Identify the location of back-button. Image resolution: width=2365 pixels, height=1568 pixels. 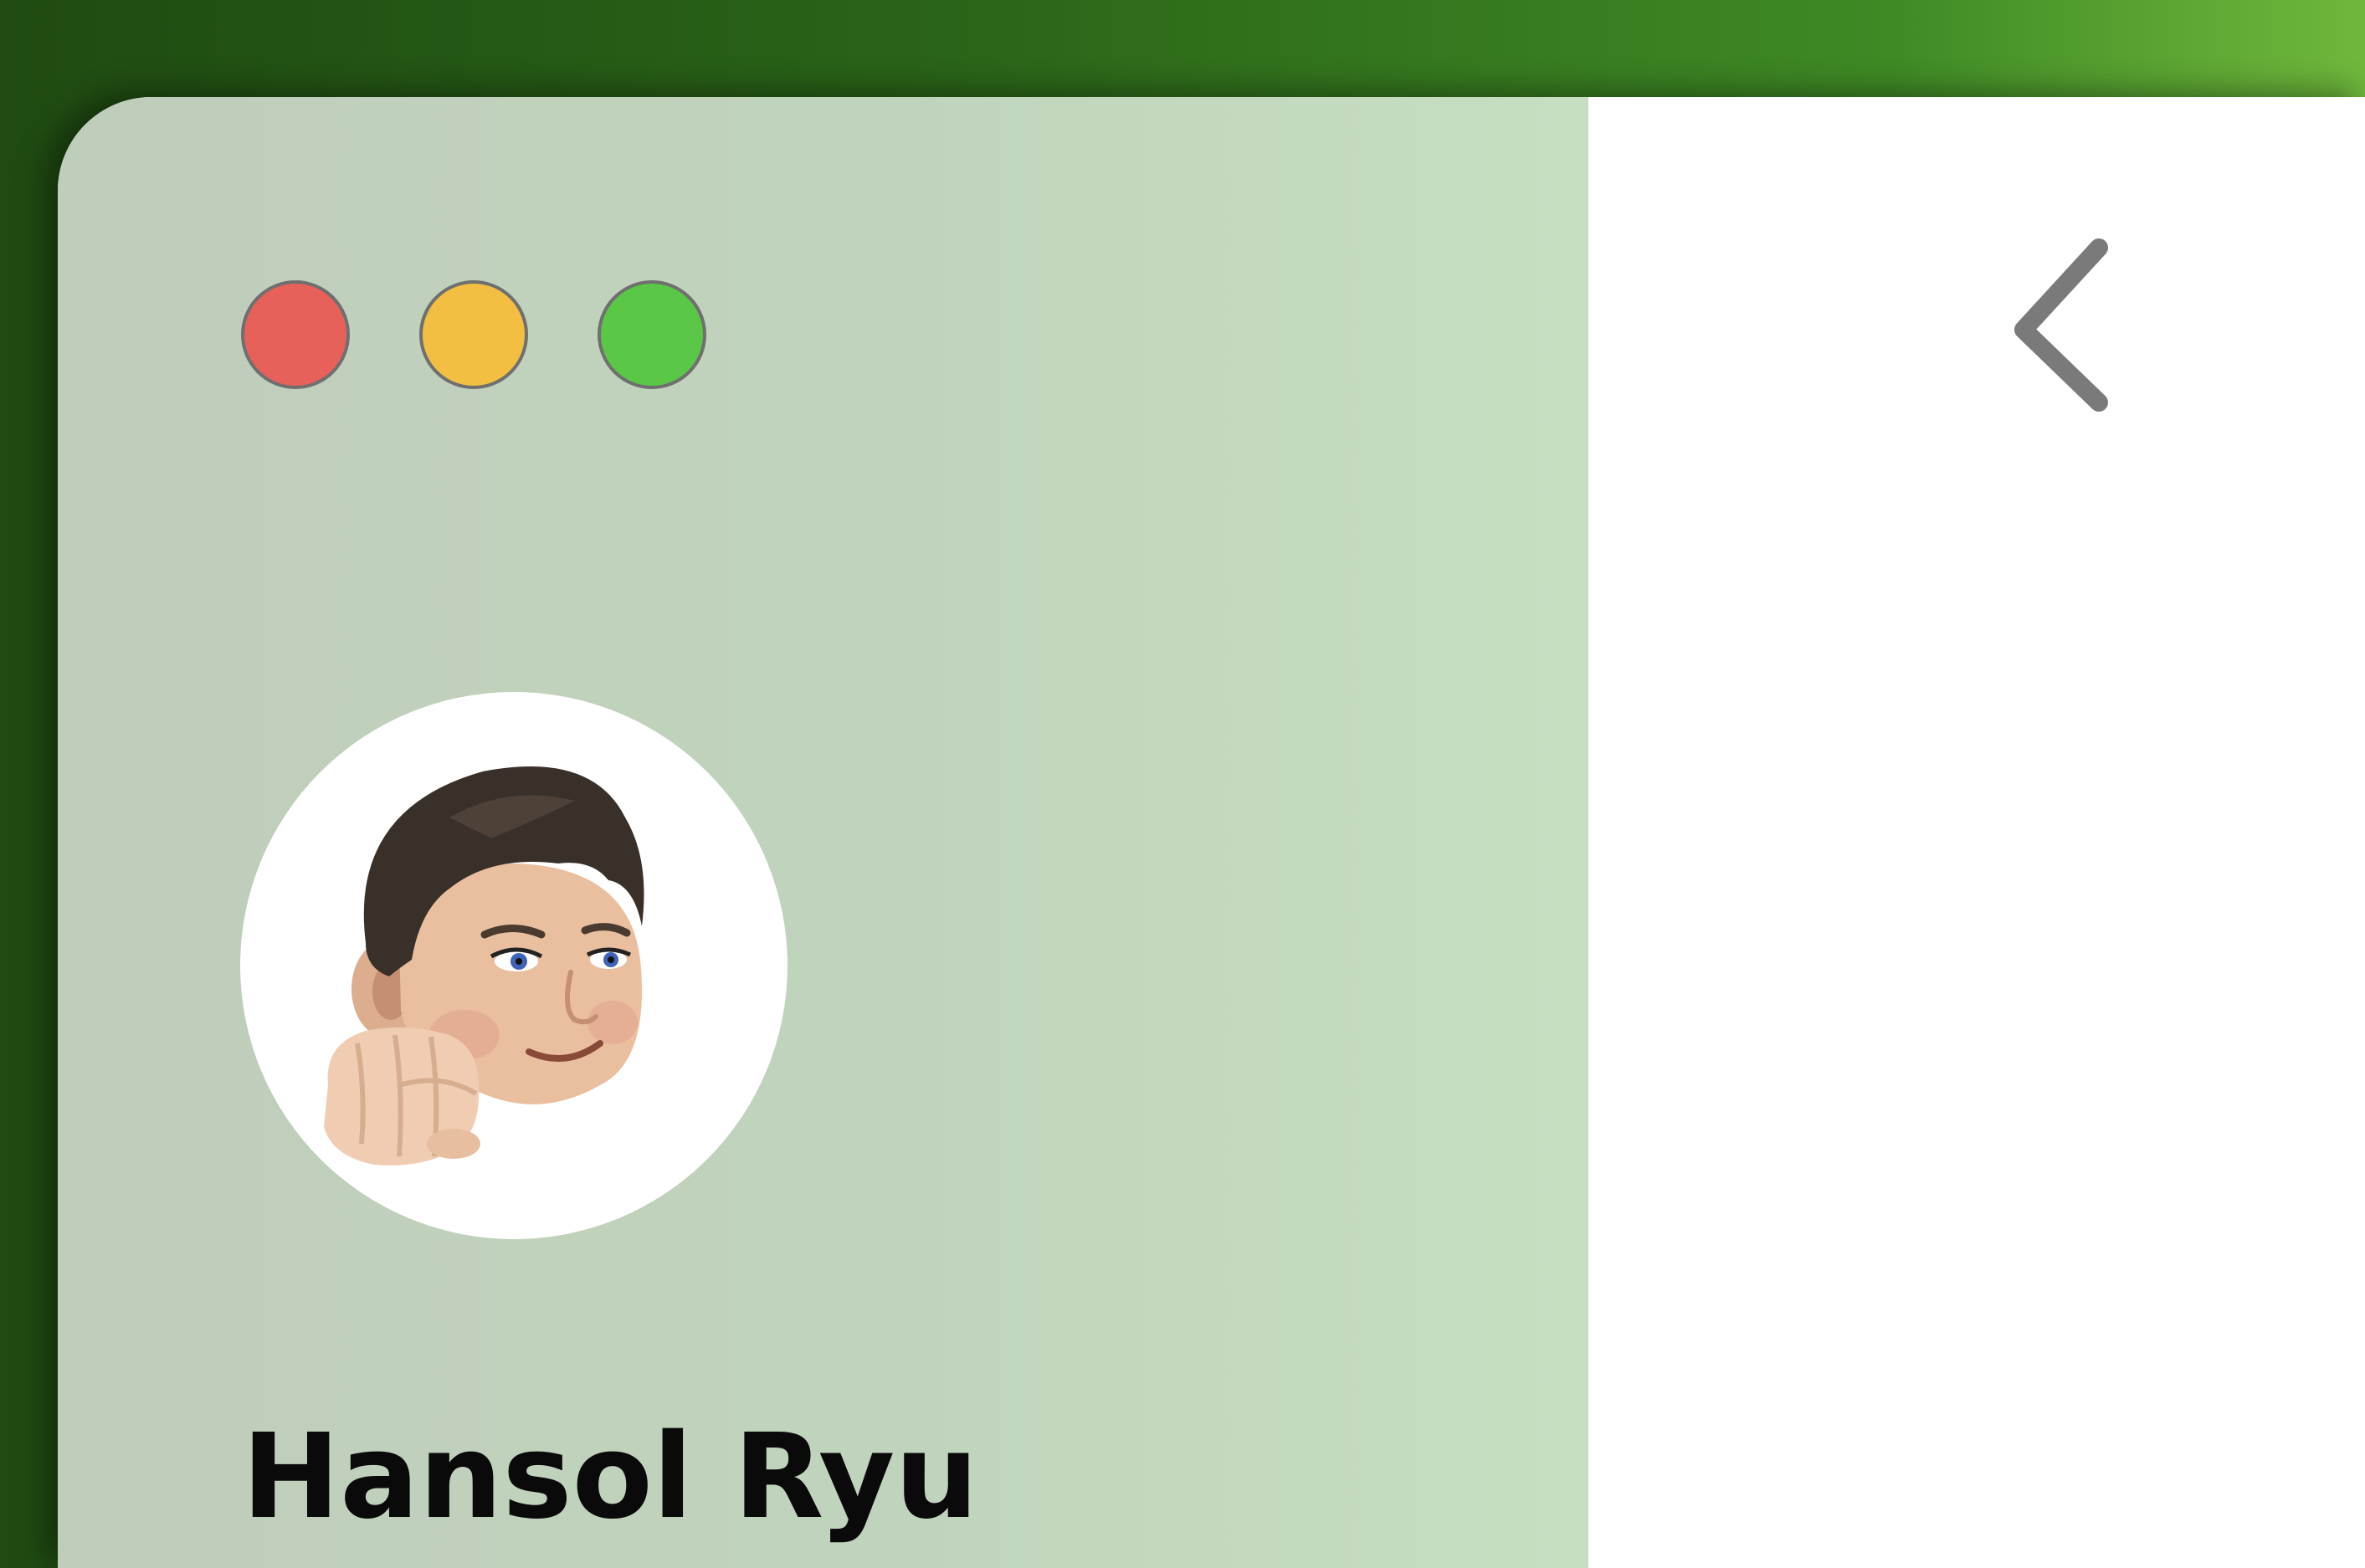
(2057, 323).